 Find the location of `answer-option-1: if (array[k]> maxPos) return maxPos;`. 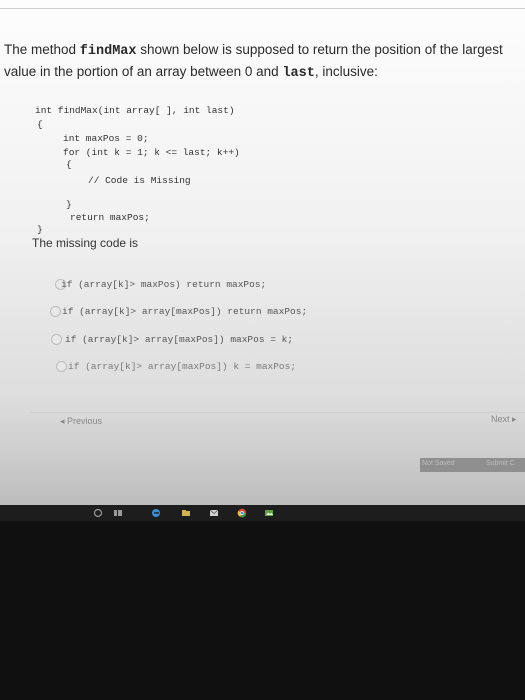

answer-option-1: if (array[k]> maxPos) return maxPos; is located at coordinates (275, 284).